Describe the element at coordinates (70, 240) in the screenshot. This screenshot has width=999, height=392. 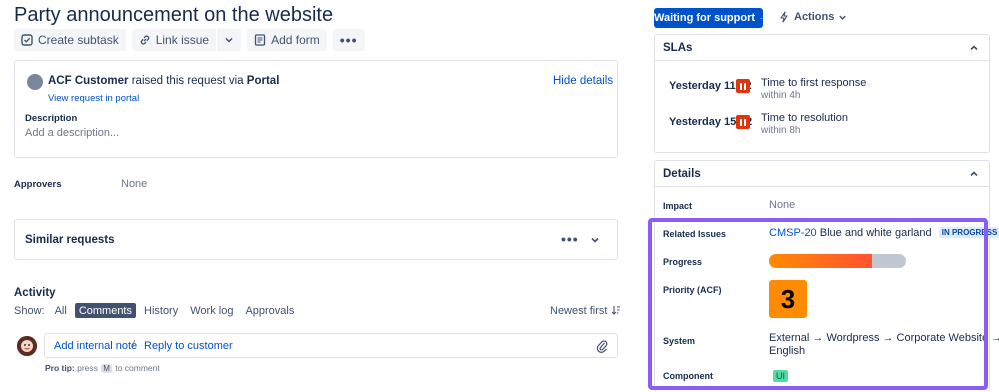
I see `similar-requests-label: Similar requests` at that location.